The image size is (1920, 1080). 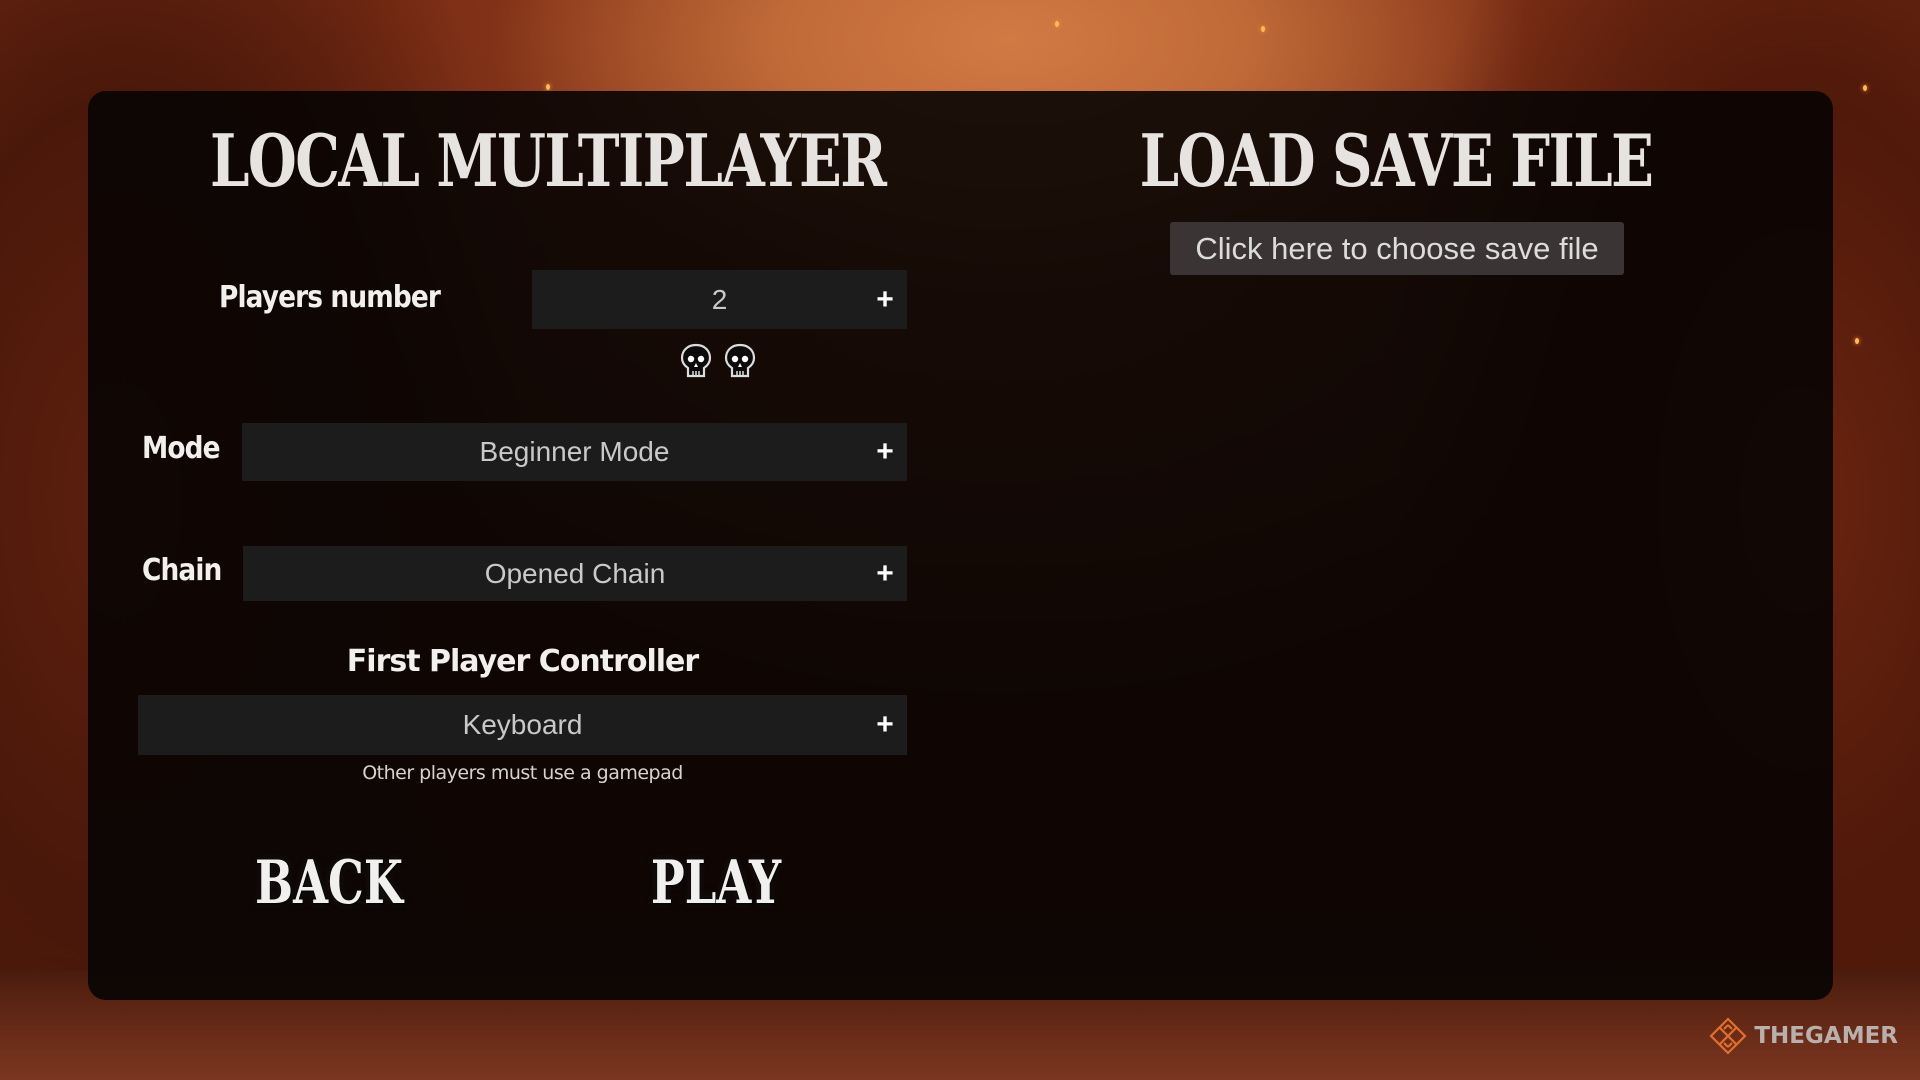 I want to click on local-multiplayer-title: LOCAL MULTIPLAYER, so click(x=548, y=160).